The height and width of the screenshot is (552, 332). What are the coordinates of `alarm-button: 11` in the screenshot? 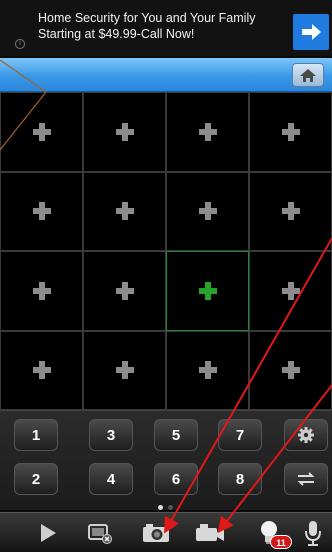 It's located at (270, 533).